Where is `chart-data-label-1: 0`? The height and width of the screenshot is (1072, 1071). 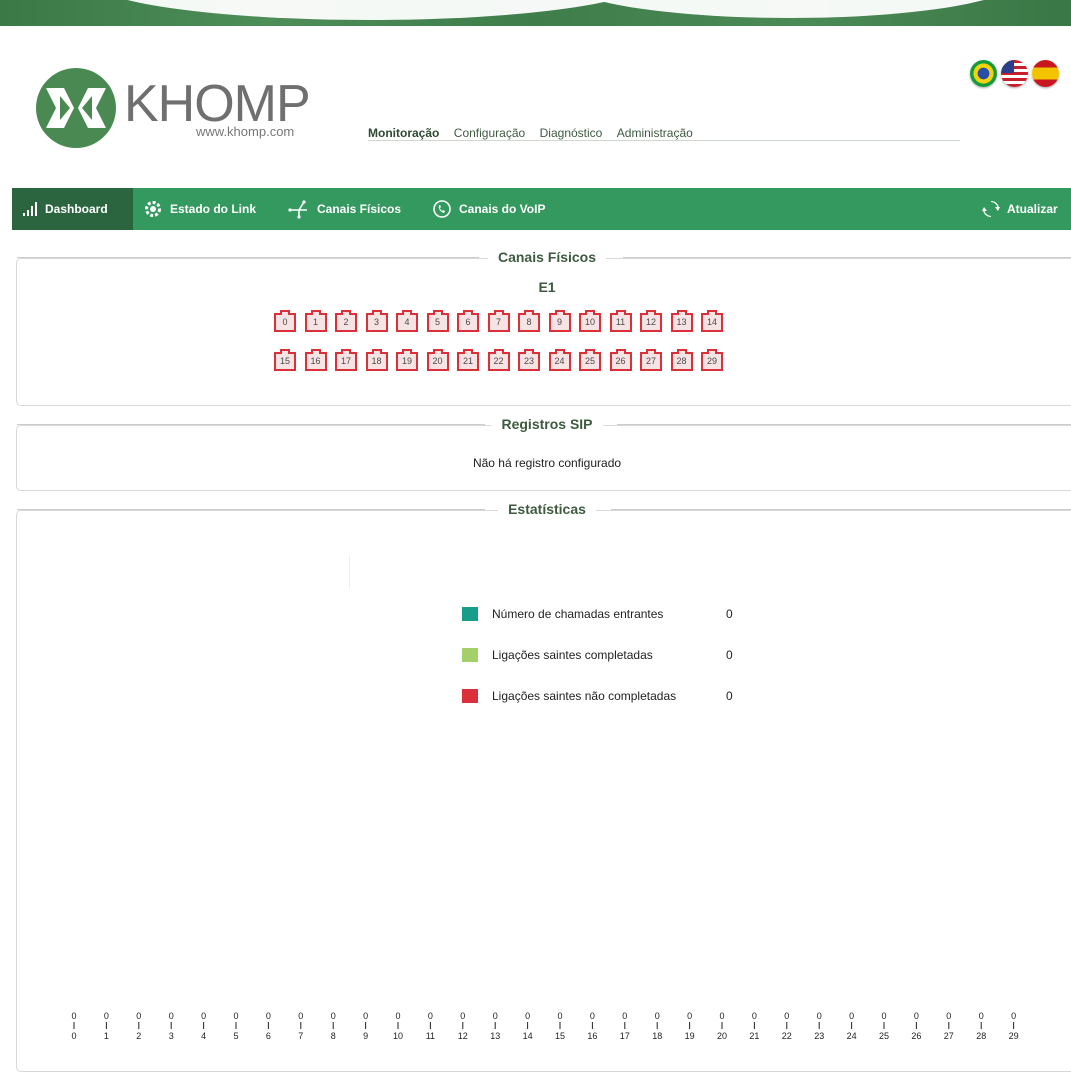 chart-data-label-1: 0 is located at coordinates (106, 1016).